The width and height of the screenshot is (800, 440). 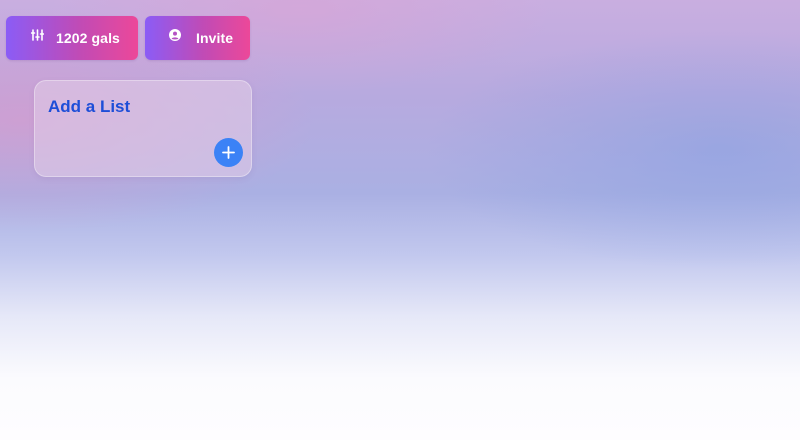 I want to click on invite-button: Invite, so click(x=197, y=38).